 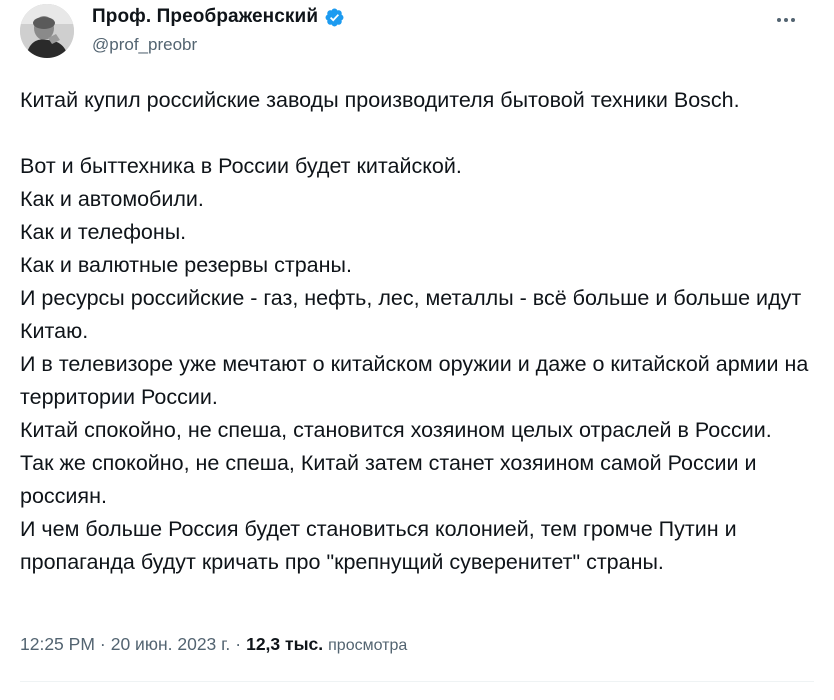 I want to click on views-label: просмотра, so click(x=368, y=645).